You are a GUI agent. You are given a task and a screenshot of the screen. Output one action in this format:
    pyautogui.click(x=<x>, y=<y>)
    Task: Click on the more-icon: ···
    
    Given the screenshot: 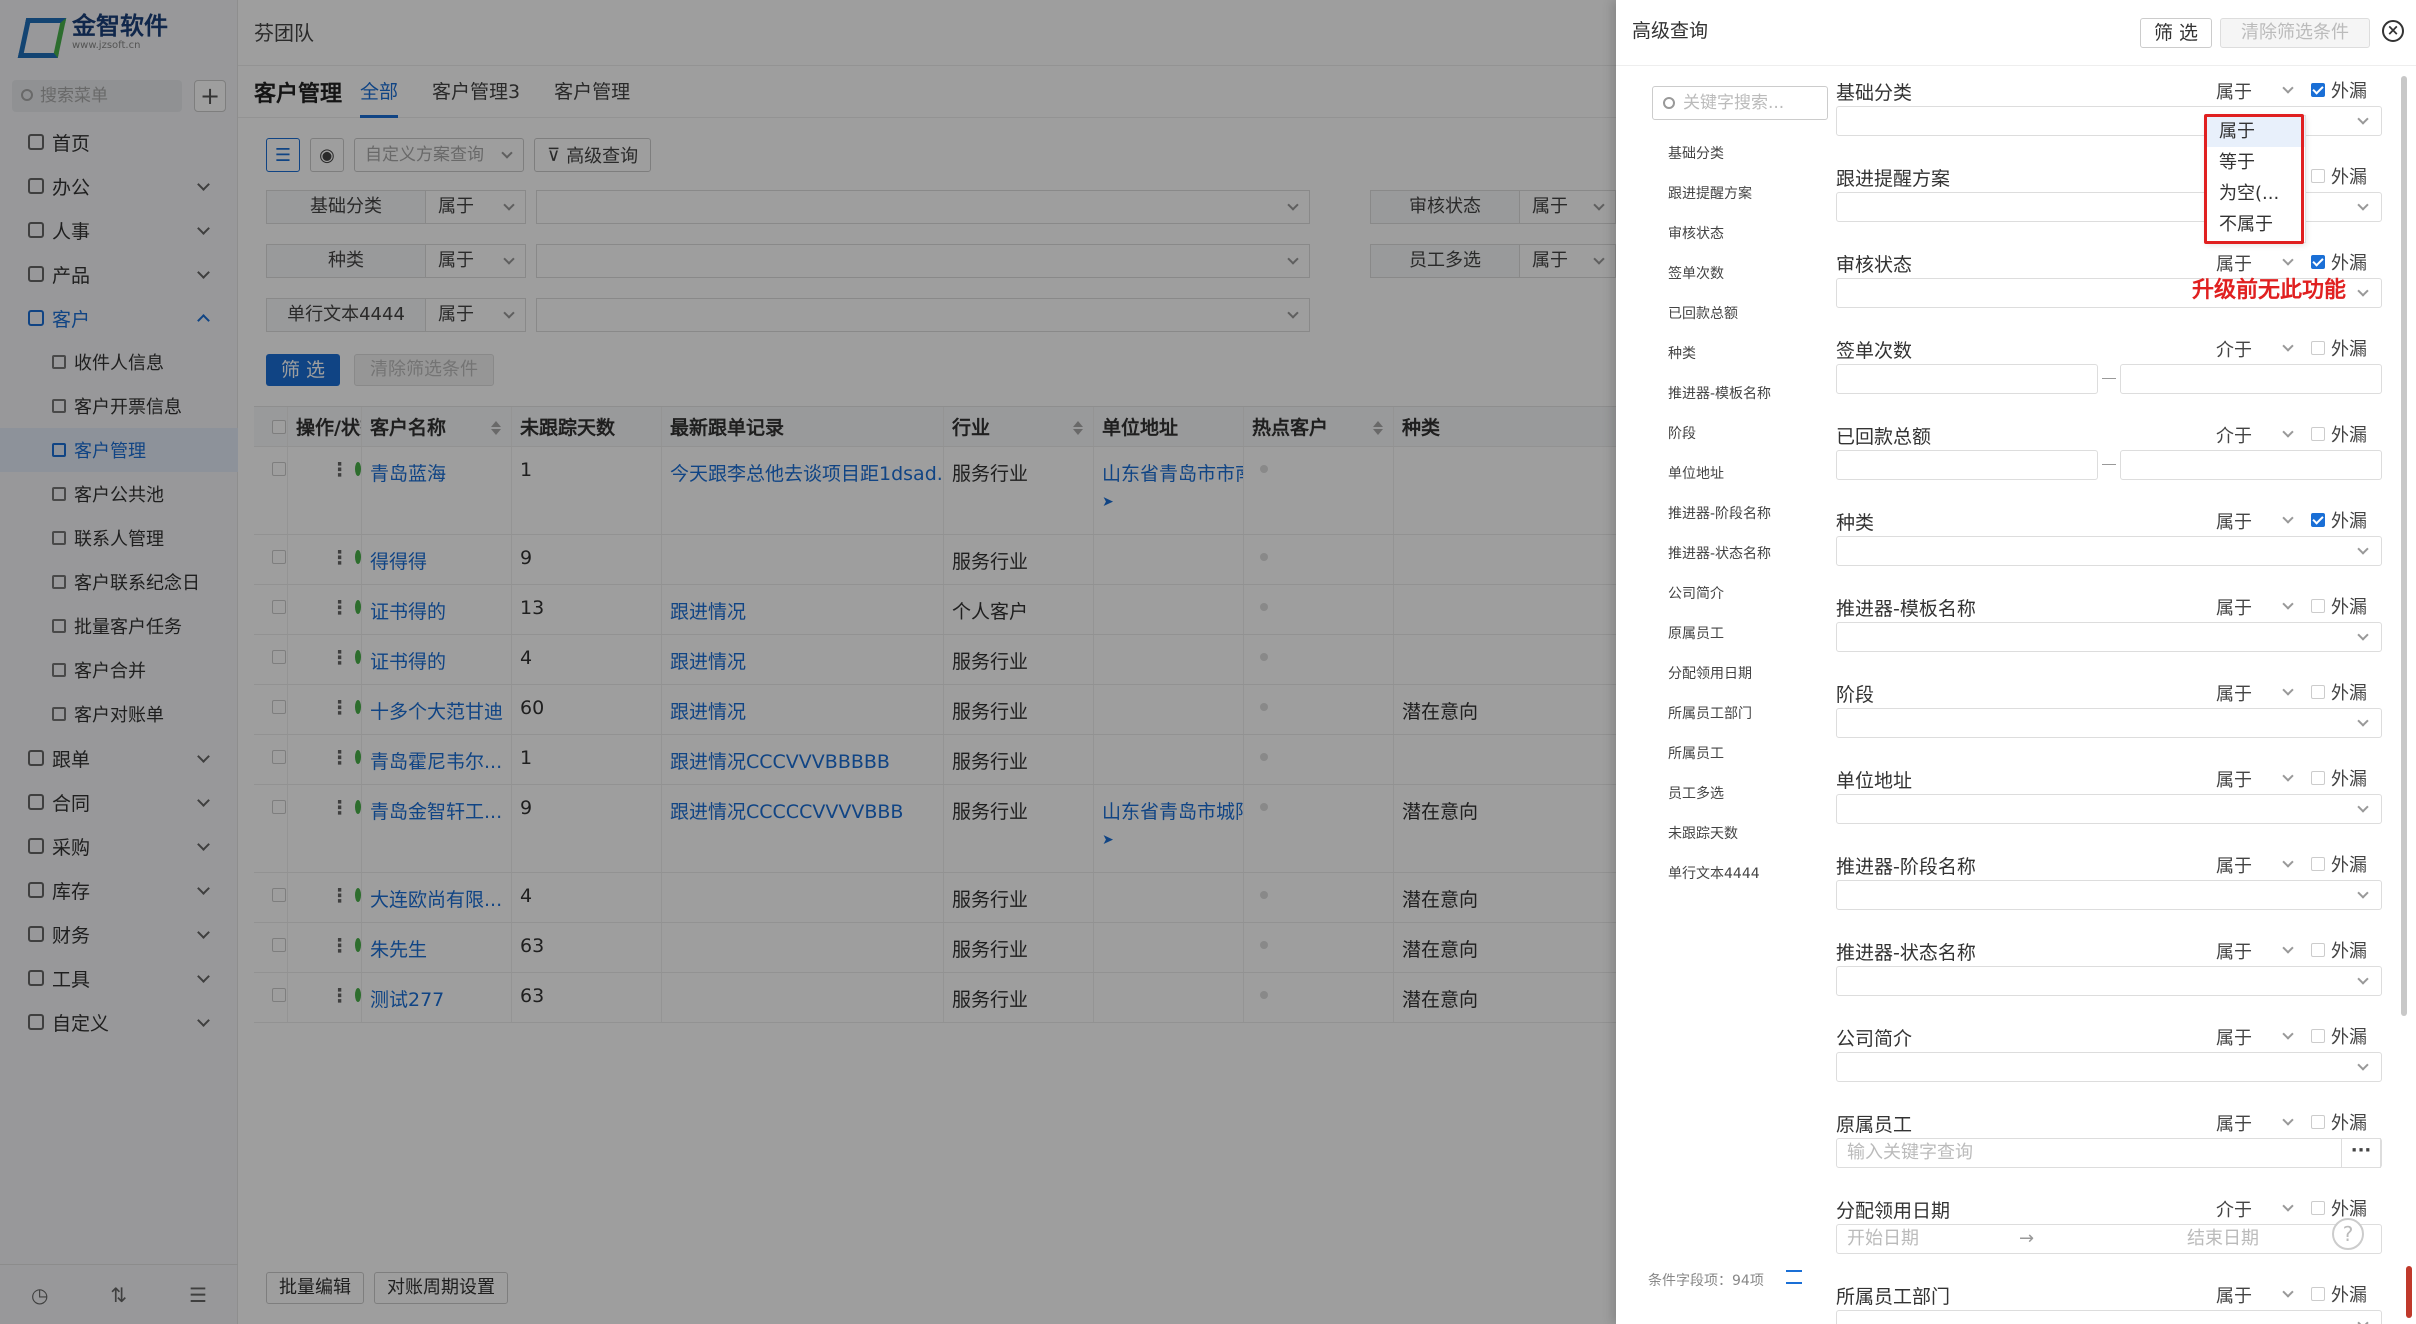 What is the action you would take?
    pyautogui.click(x=2361, y=1153)
    